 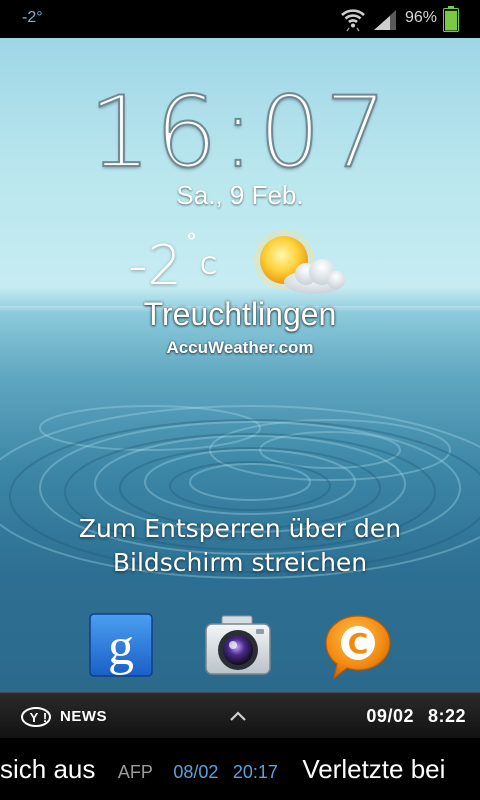 I want to click on battery-percent: 96%, so click(x=421, y=17).